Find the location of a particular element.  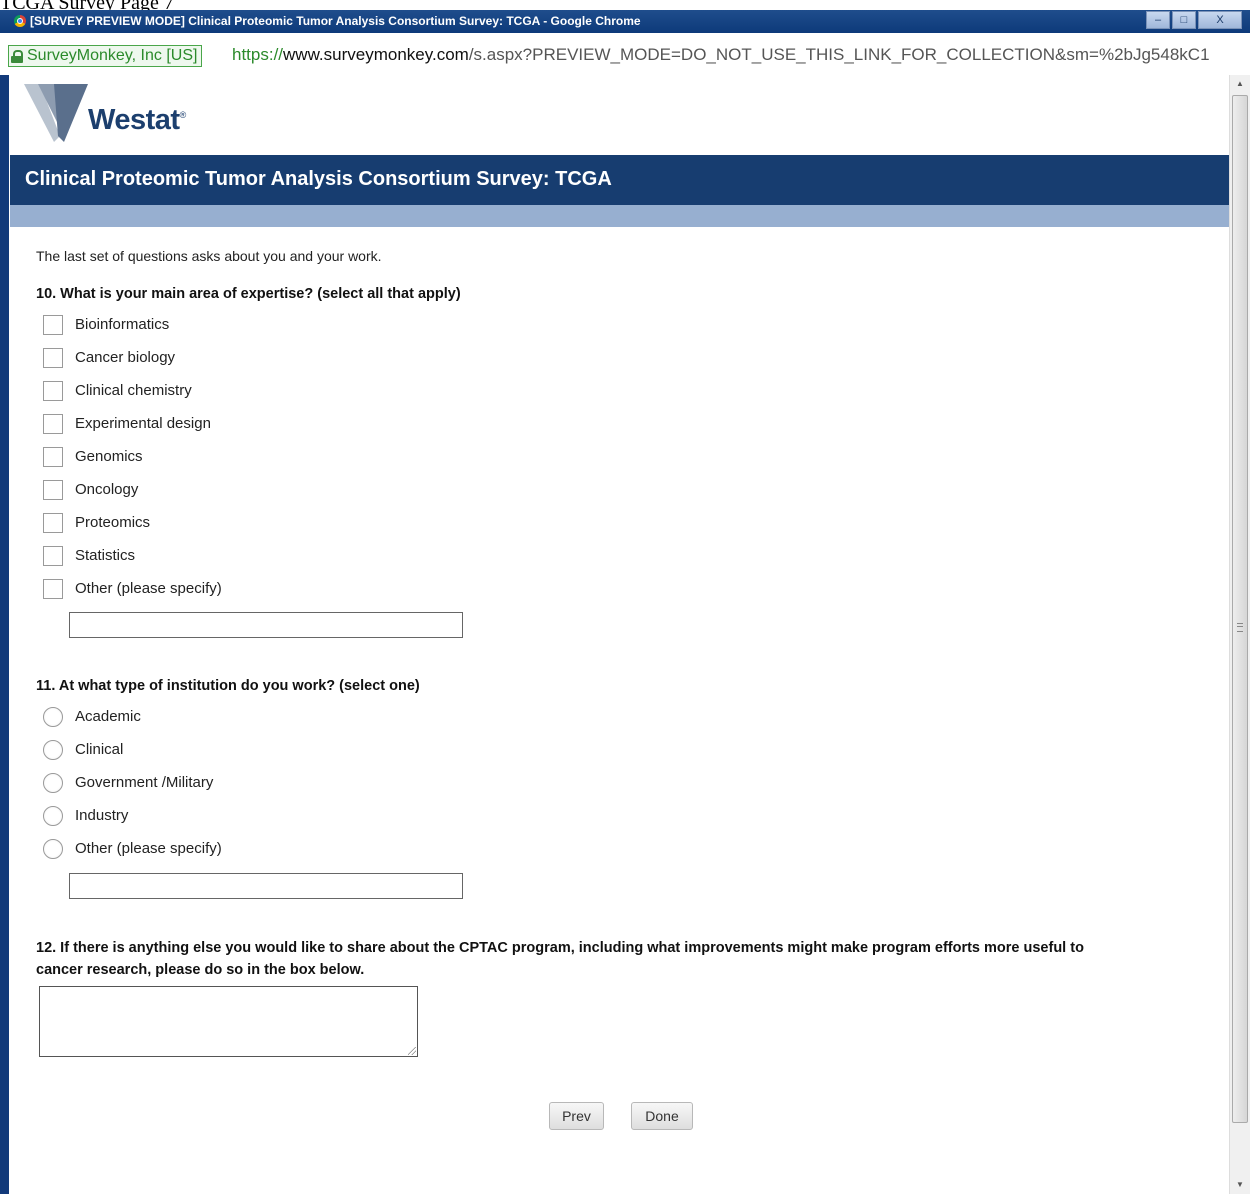

westat-logo: Westat® is located at coordinates (124, 115).